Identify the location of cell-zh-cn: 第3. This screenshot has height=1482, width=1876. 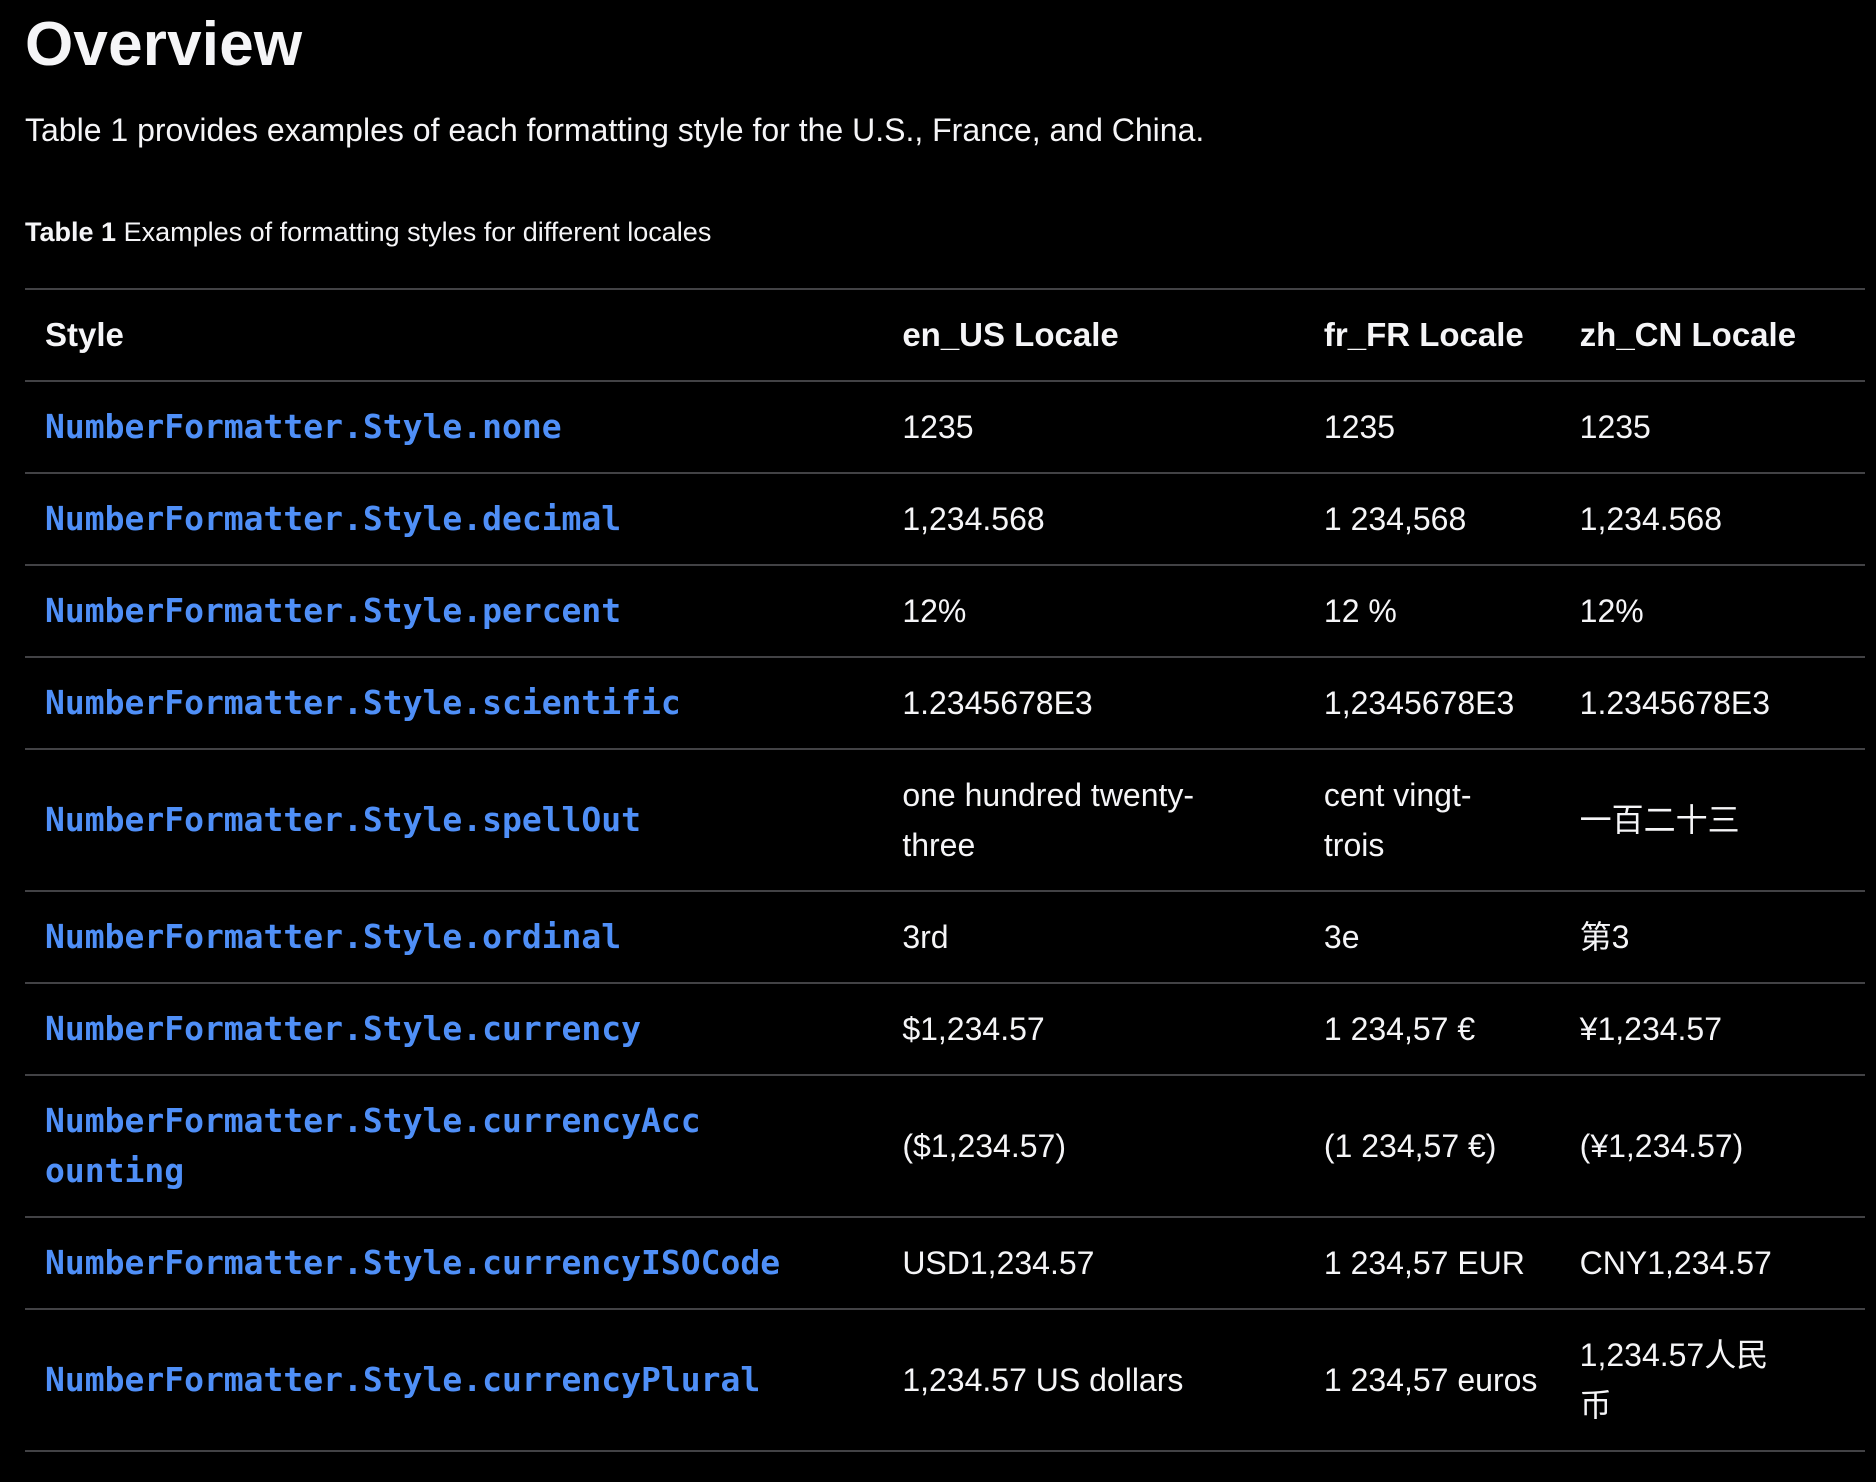
(1712, 936).